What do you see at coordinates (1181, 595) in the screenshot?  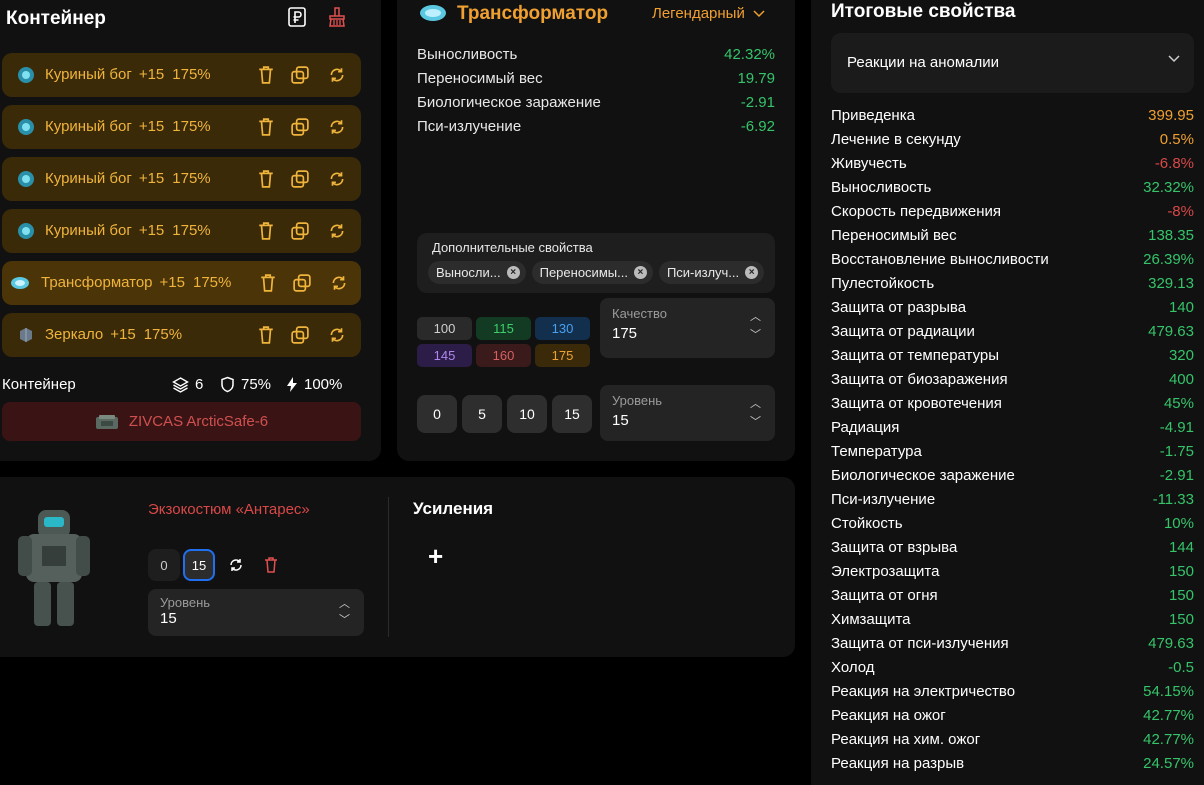 I see `total-value: 150` at bounding box center [1181, 595].